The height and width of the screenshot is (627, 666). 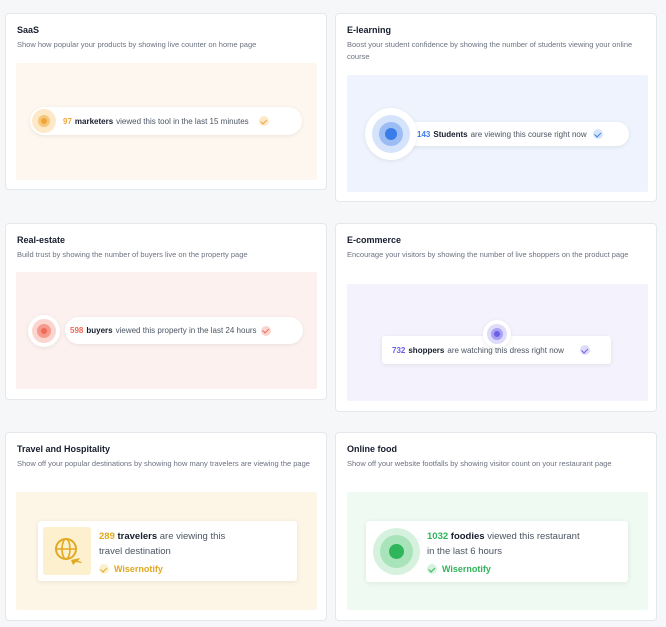 What do you see at coordinates (424, 134) in the screenshot?
I see `visitor-count: 143` at bounding box center [424, 134].